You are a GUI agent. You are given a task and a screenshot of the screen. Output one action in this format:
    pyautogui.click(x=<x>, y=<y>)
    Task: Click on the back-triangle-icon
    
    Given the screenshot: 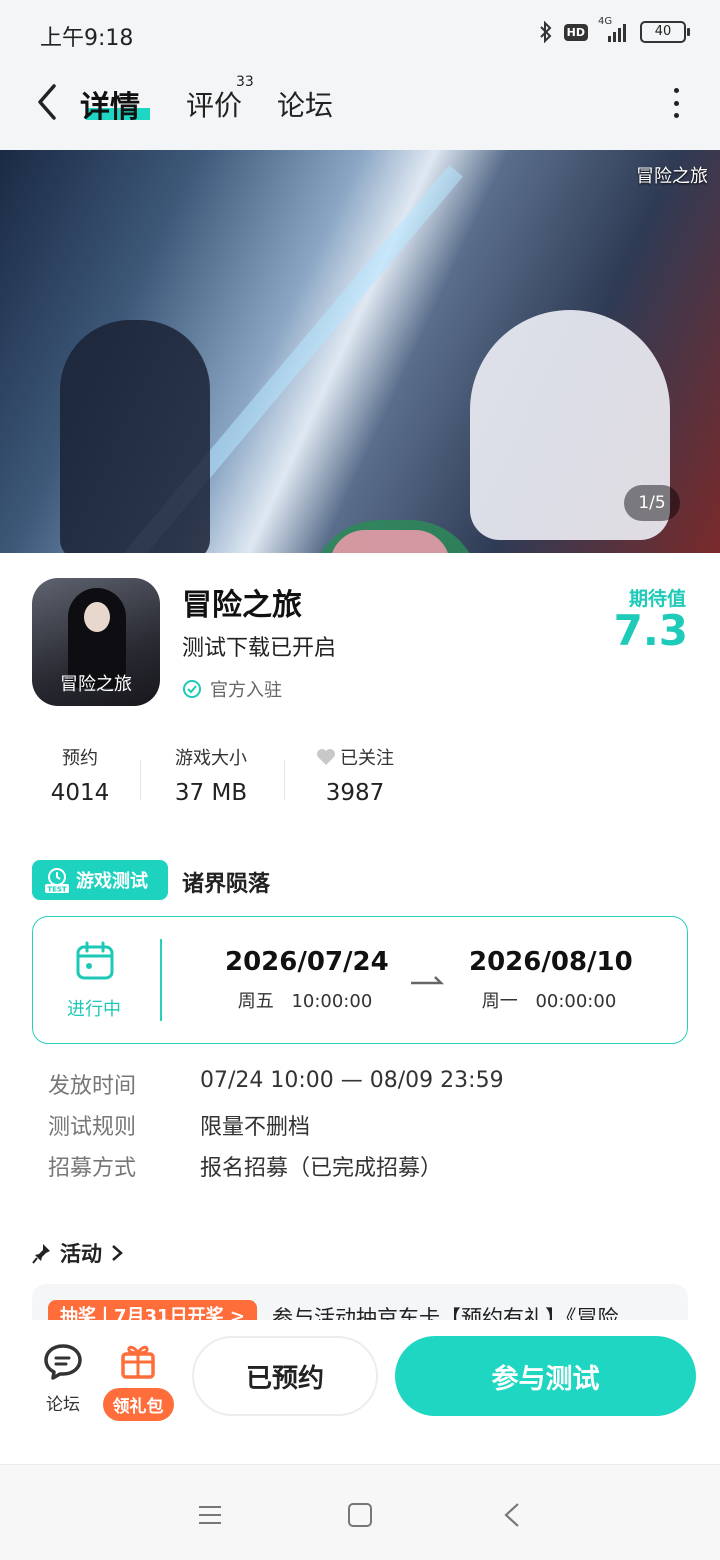 What is the action you would take?
    pyautogui.click(x=512, y=1515)
    